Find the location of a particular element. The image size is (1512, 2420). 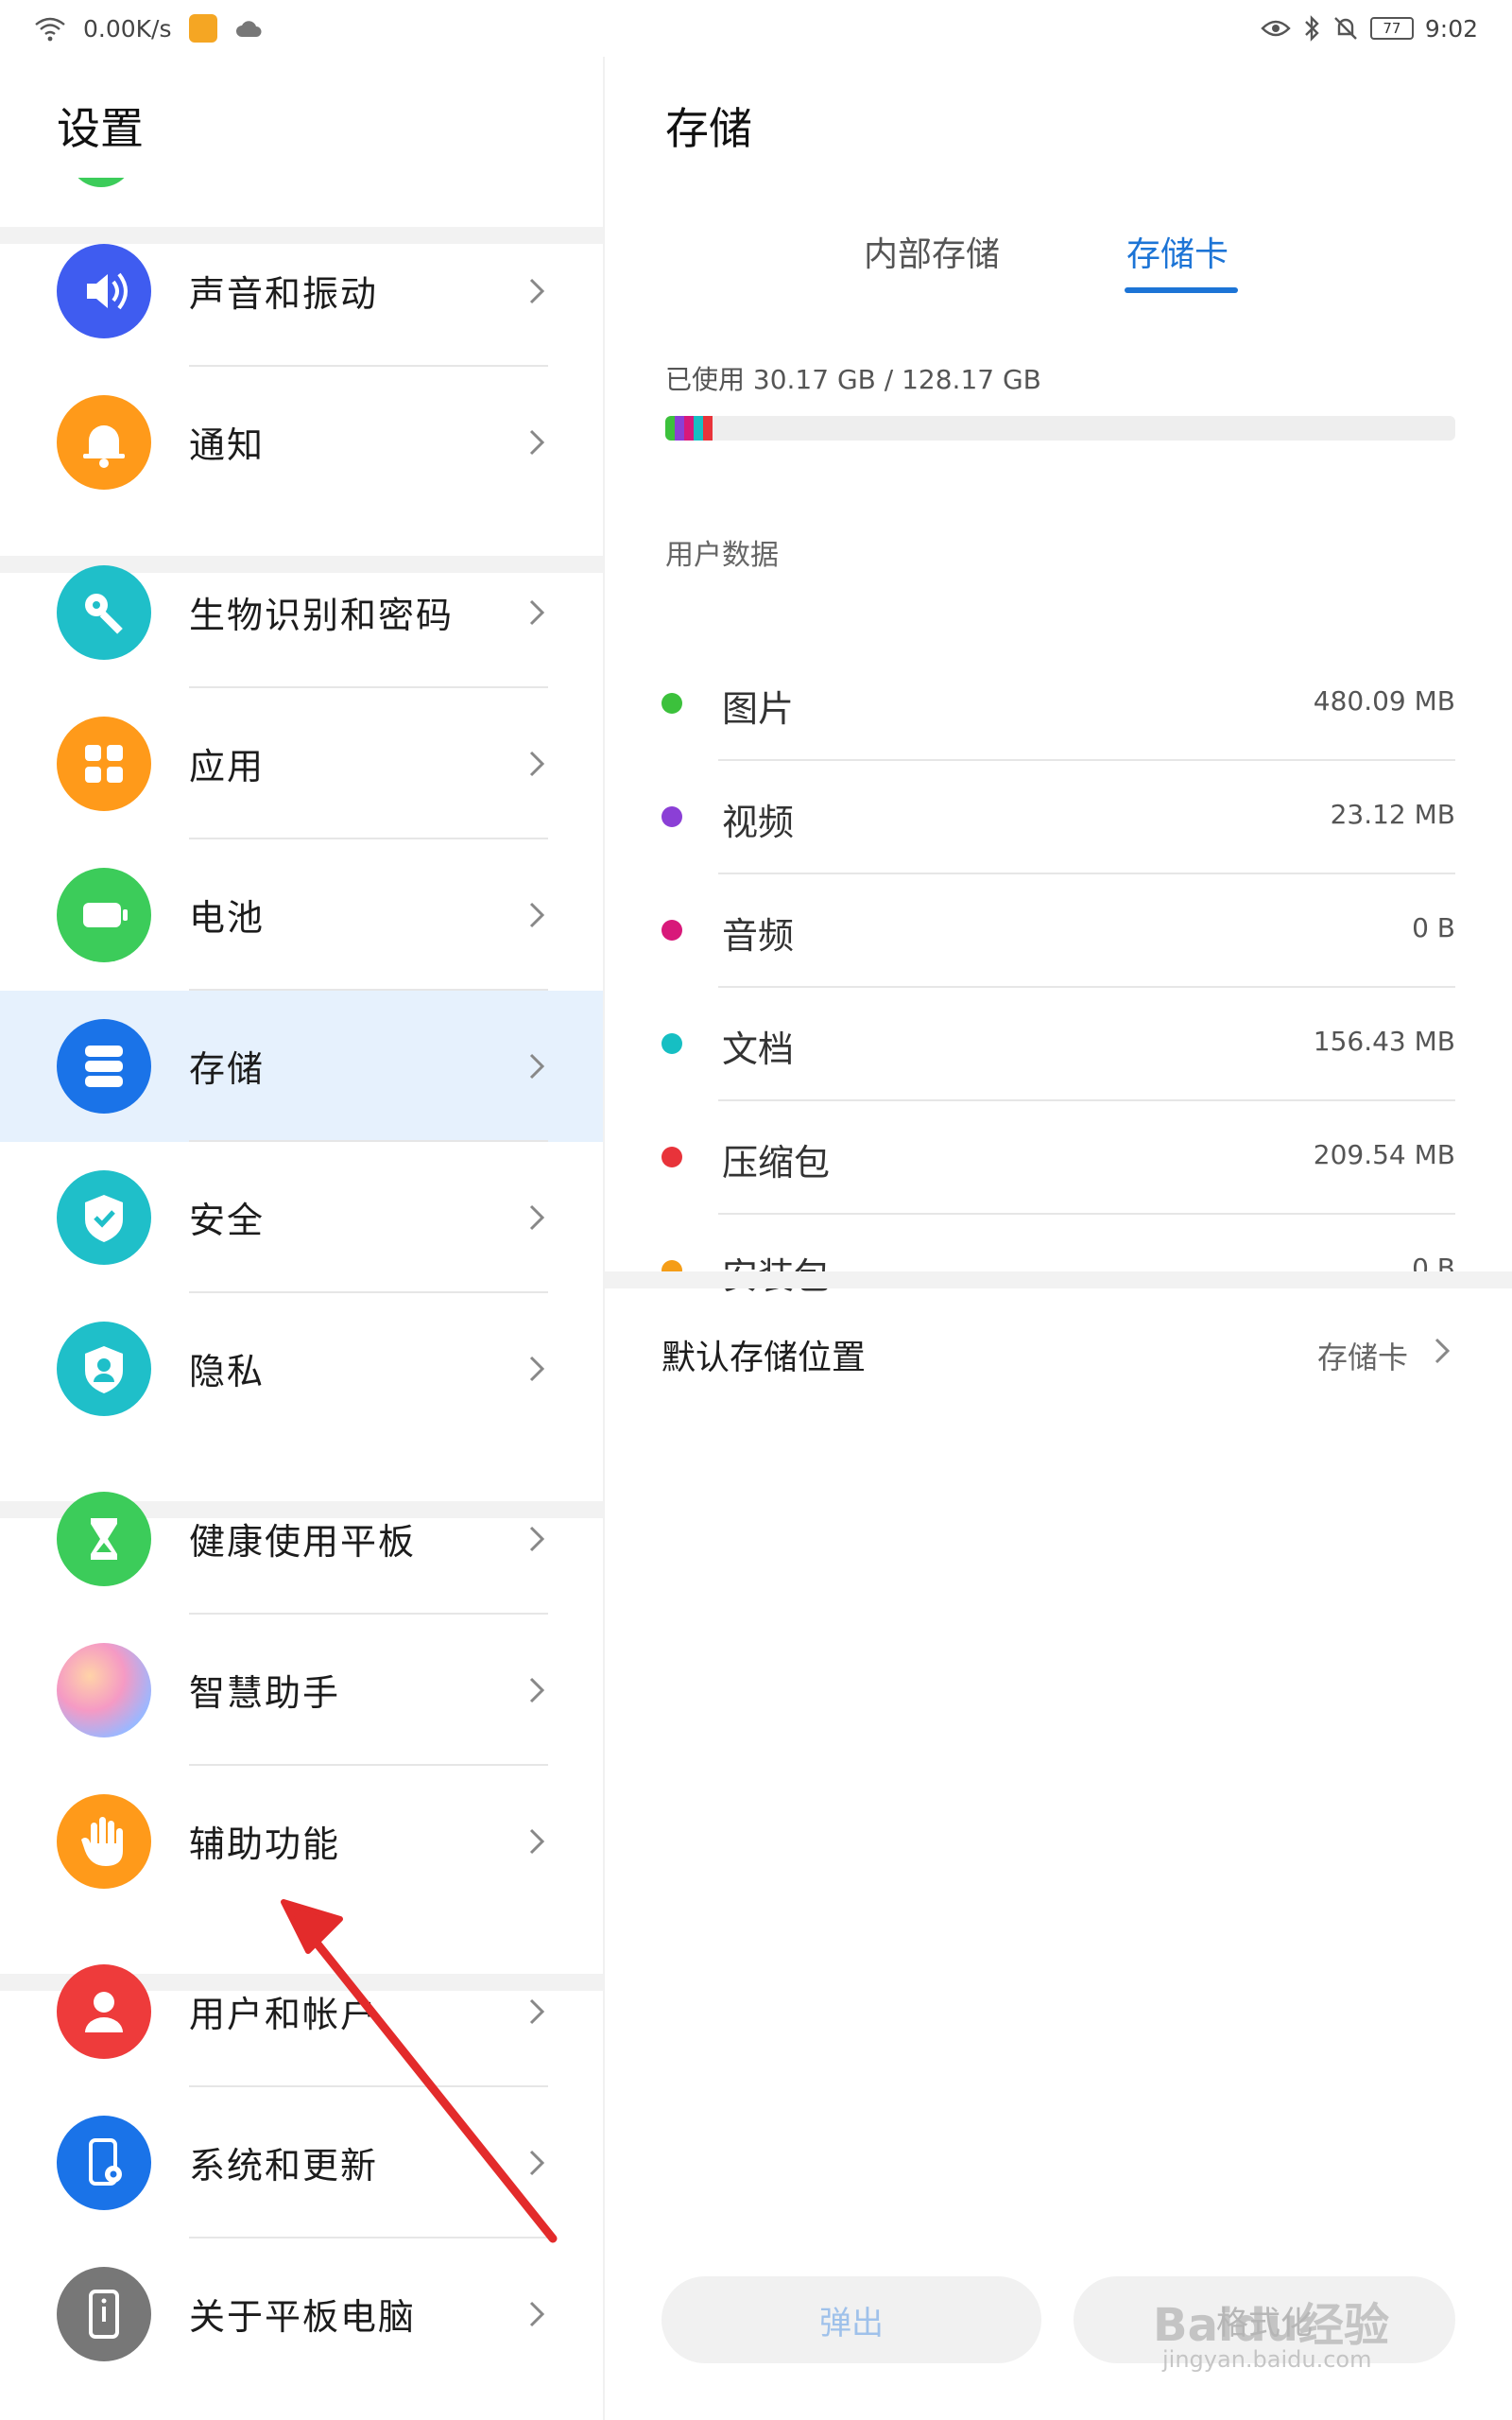

category-name: 视频 is located at coordinates (758, 822).